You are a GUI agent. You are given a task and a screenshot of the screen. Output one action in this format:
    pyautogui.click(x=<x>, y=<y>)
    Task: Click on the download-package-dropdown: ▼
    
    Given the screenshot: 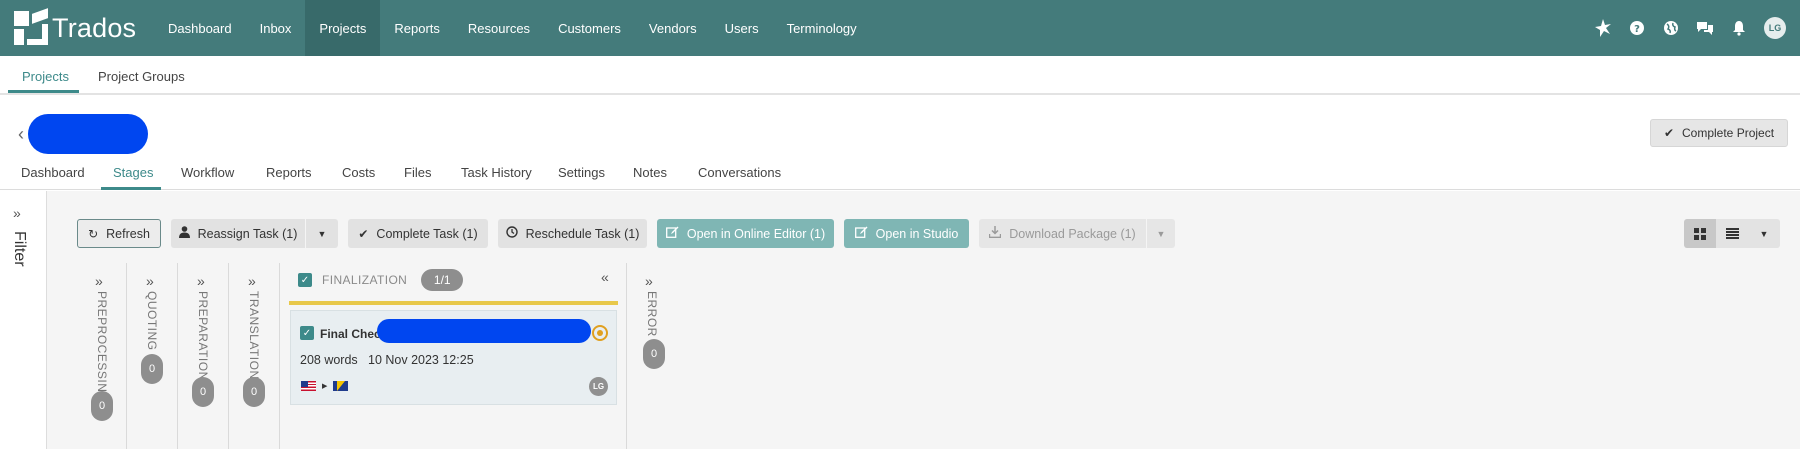 What is the action you would take?
    pyautogui.click(x=1161, y=233)
    